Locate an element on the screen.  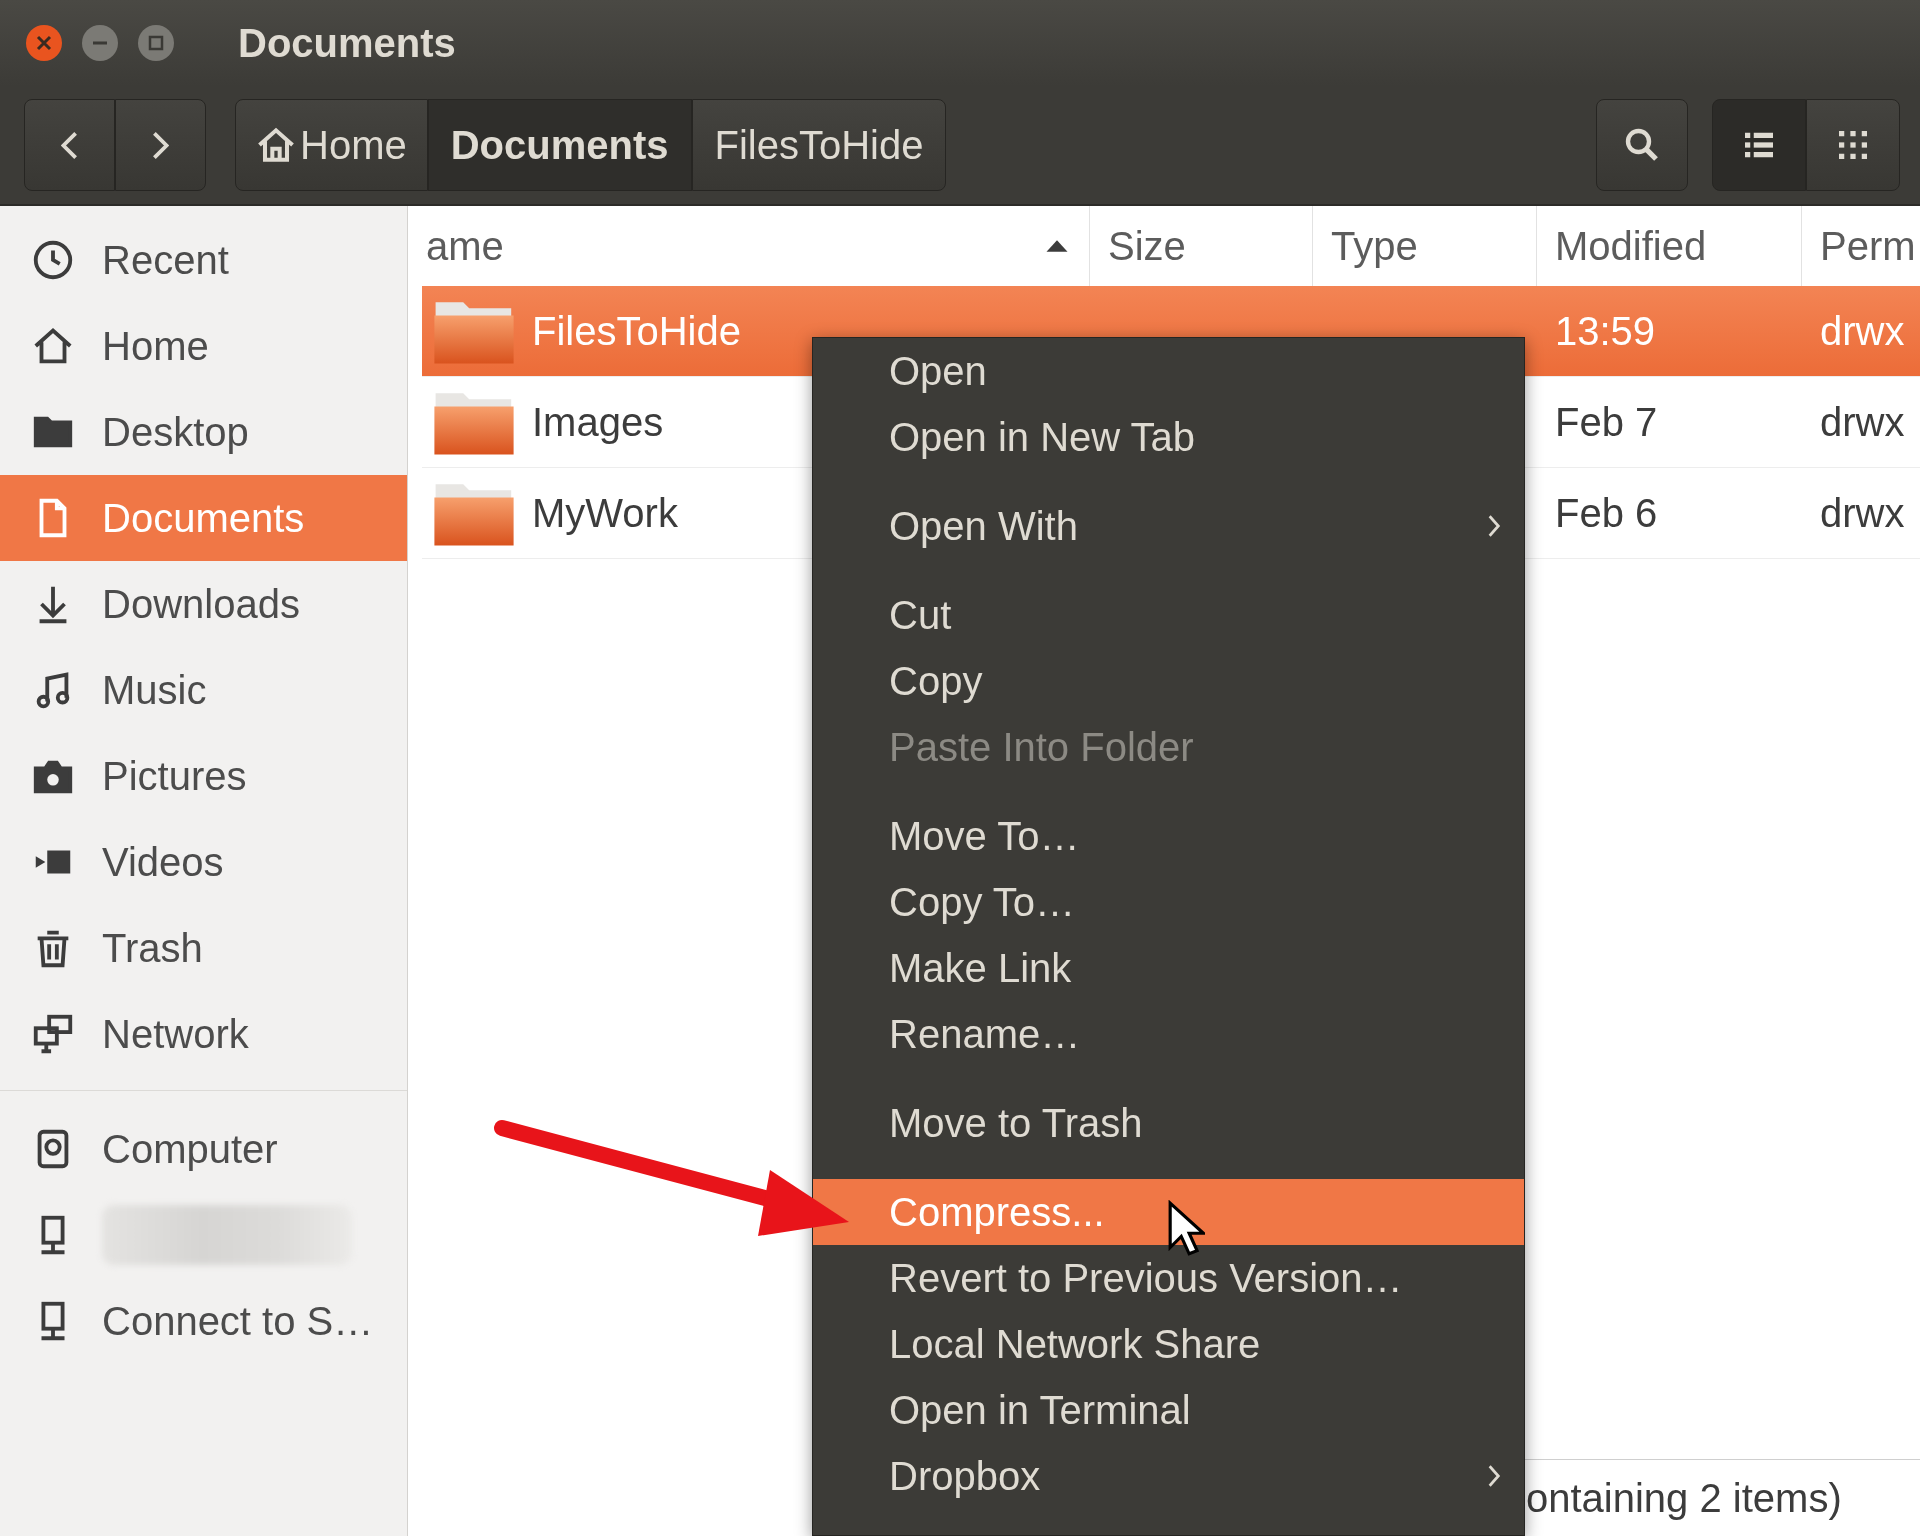
forward-button is located at coordinates (160, 145).